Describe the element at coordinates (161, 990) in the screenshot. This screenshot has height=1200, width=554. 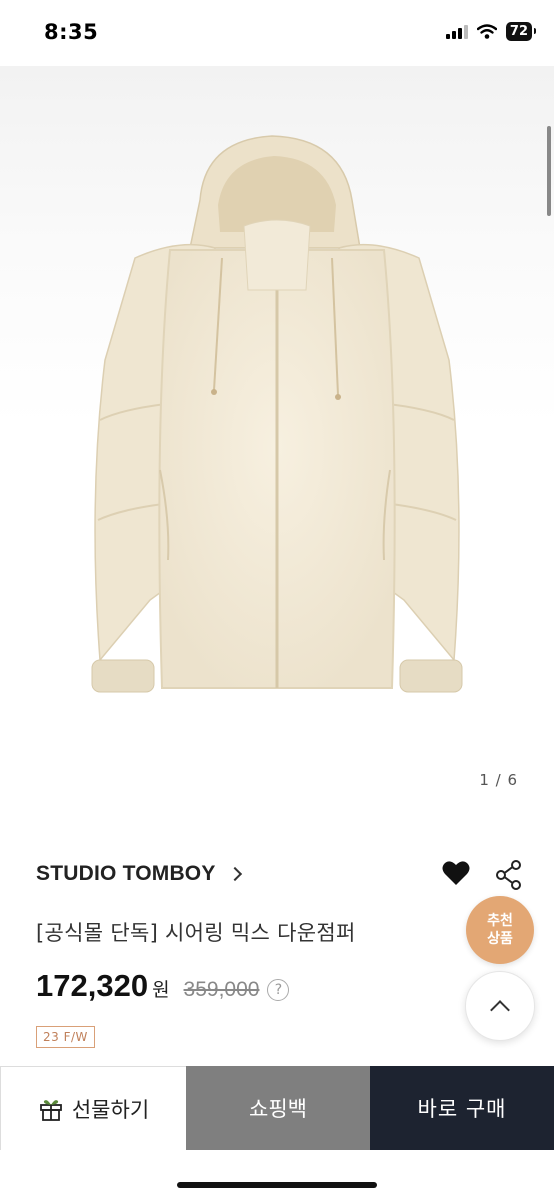
I see `currency-unit: 원` at that location.